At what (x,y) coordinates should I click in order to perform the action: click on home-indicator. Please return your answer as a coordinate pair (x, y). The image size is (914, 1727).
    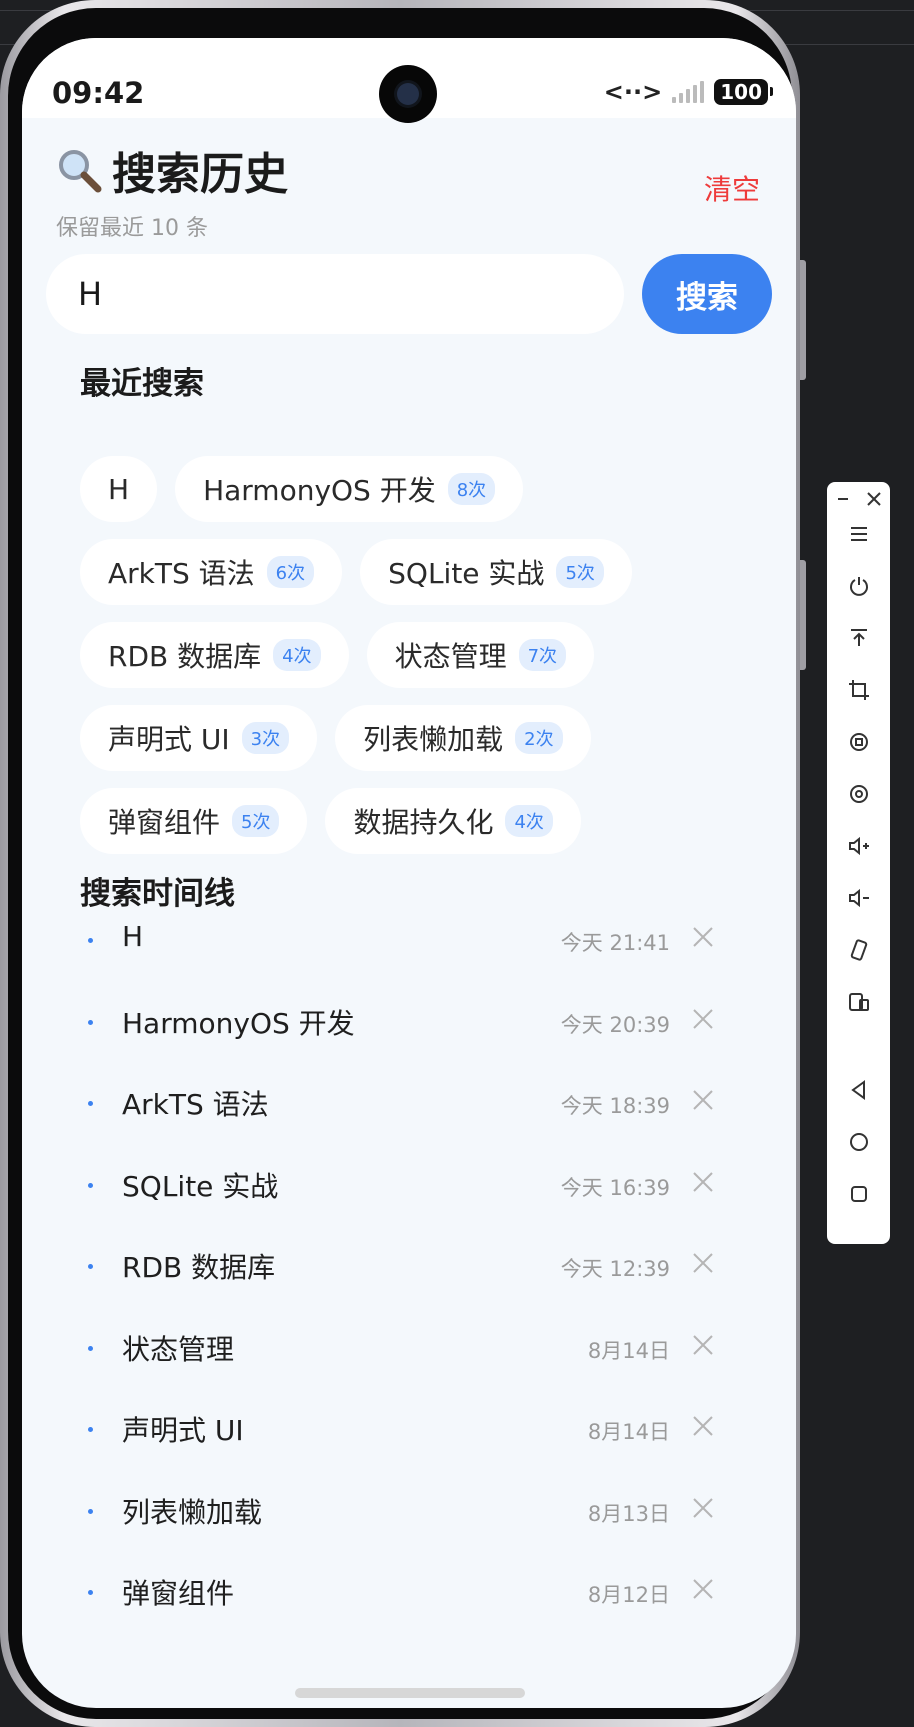
    Looking at the image, I should click on (410, 1693).